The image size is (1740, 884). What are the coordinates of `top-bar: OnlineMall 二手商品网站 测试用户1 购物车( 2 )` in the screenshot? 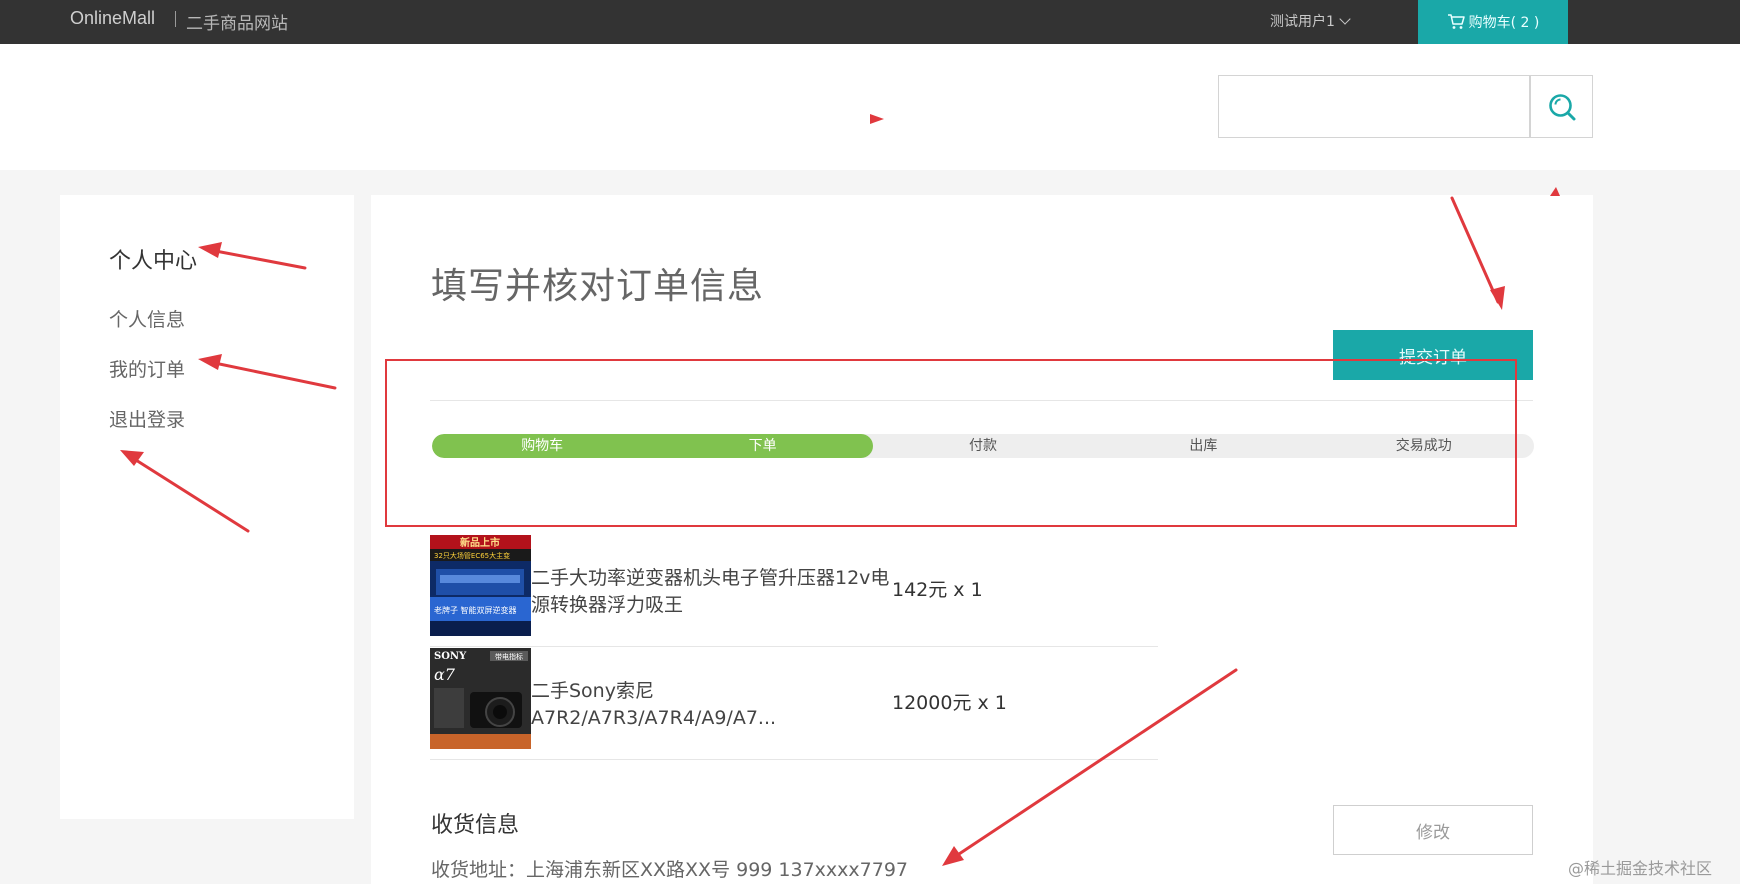 It's located at (870, 22).